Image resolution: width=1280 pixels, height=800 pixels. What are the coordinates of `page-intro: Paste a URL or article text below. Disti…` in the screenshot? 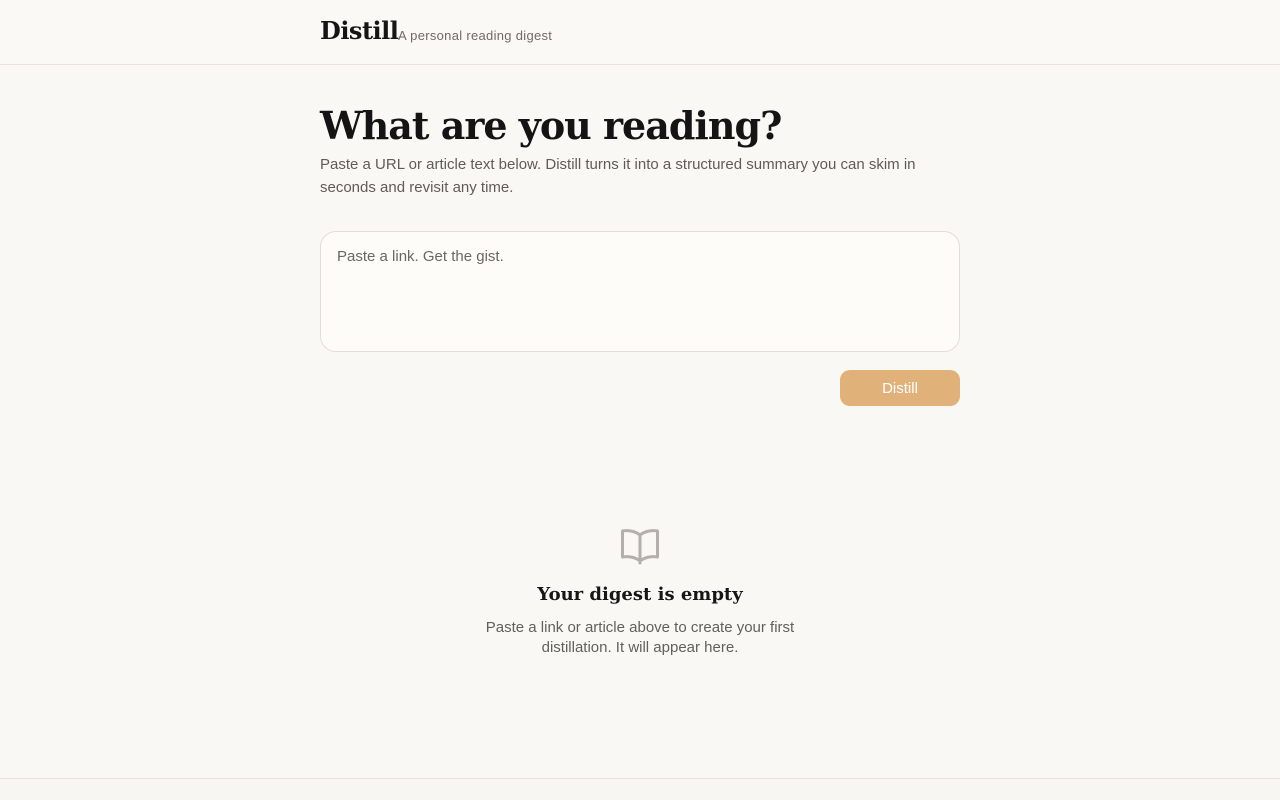 It's located at (618, 176).